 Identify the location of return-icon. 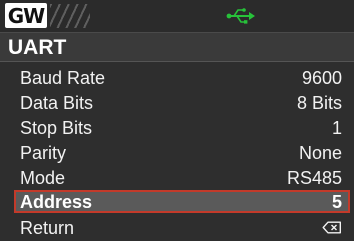
(331, 227).